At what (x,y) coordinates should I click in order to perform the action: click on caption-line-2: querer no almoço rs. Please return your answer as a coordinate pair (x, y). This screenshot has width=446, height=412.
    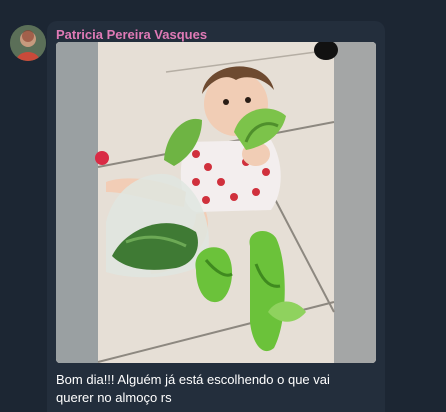
    Looking at the image, I should click on (114, 397).